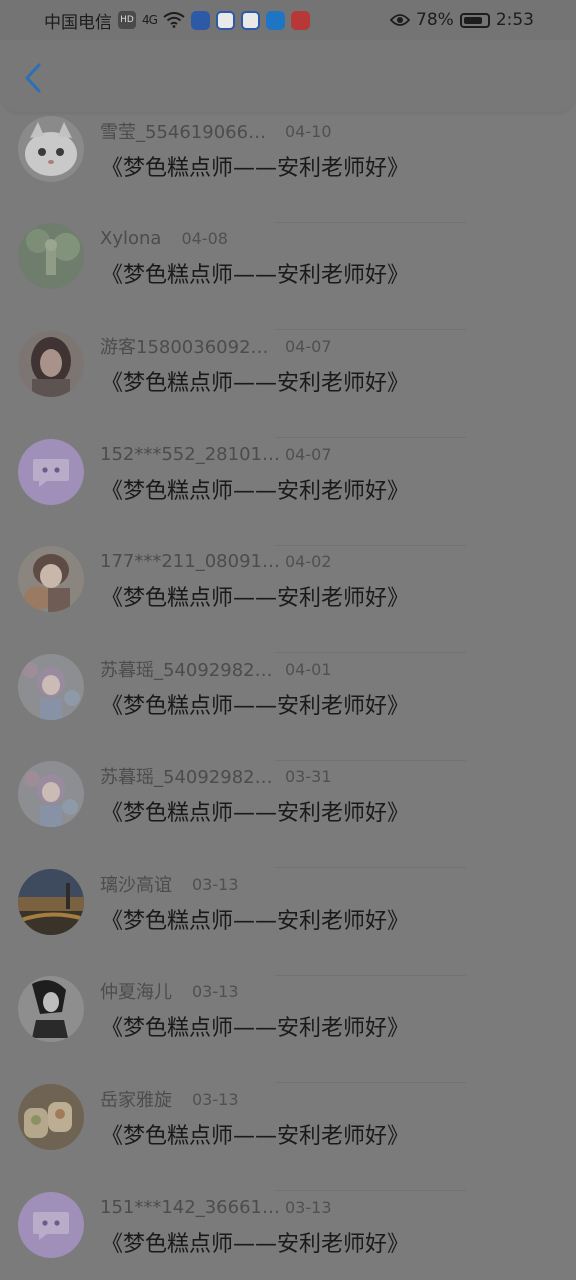  What do you see at coordinates (474, 20) in the screenshot?
I see `battery-icon` at bounding box center [474, 20].